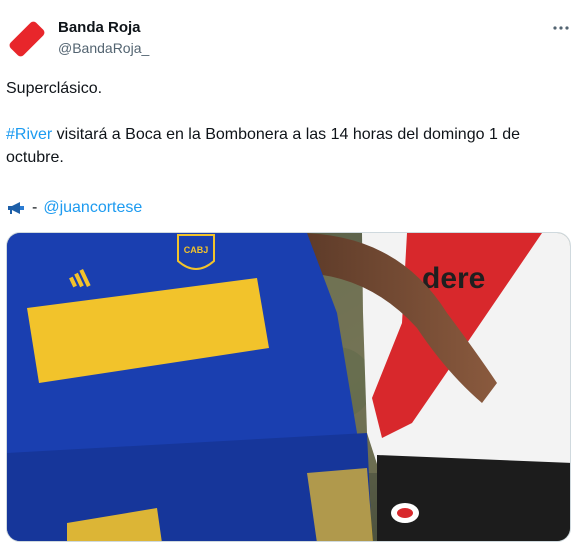 Image resolution: width=587 pixels, height=552 pixels. I want to click on mention-link: @juancortese, so click(92, 207).